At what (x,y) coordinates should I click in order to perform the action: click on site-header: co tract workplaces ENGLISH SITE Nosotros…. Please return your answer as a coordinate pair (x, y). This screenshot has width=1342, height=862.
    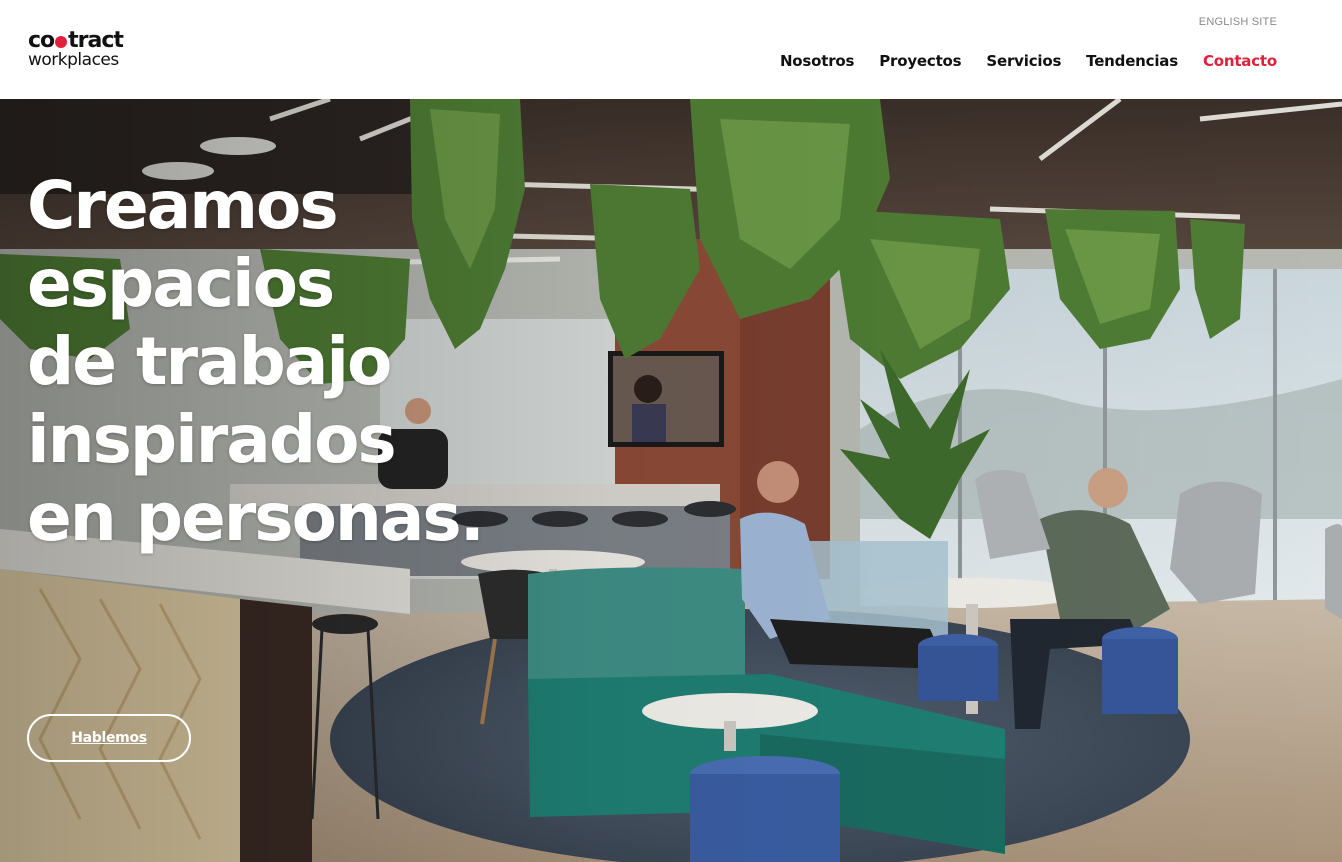
    Looking at the image, I should click on (671, 49).